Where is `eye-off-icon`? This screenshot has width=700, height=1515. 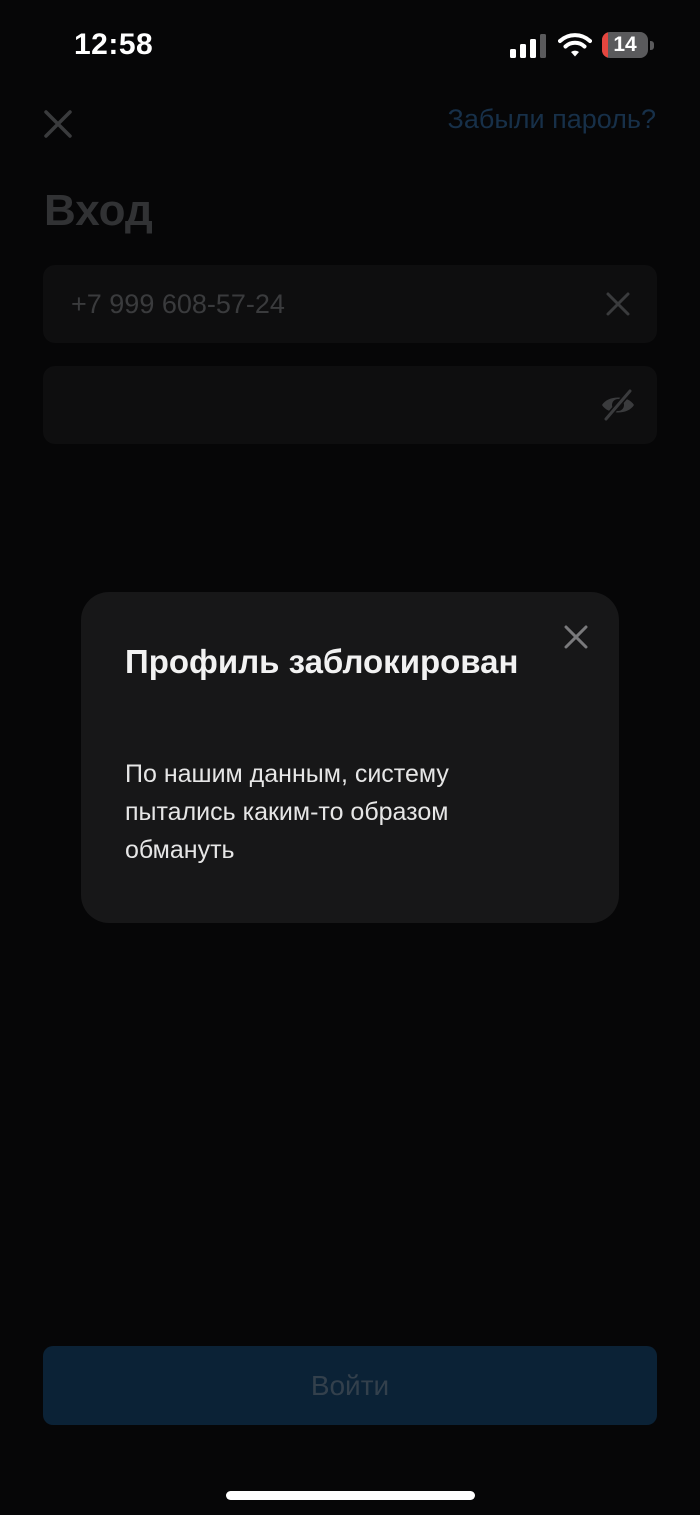
eye-off-icon is located at coordinates (618, 405).